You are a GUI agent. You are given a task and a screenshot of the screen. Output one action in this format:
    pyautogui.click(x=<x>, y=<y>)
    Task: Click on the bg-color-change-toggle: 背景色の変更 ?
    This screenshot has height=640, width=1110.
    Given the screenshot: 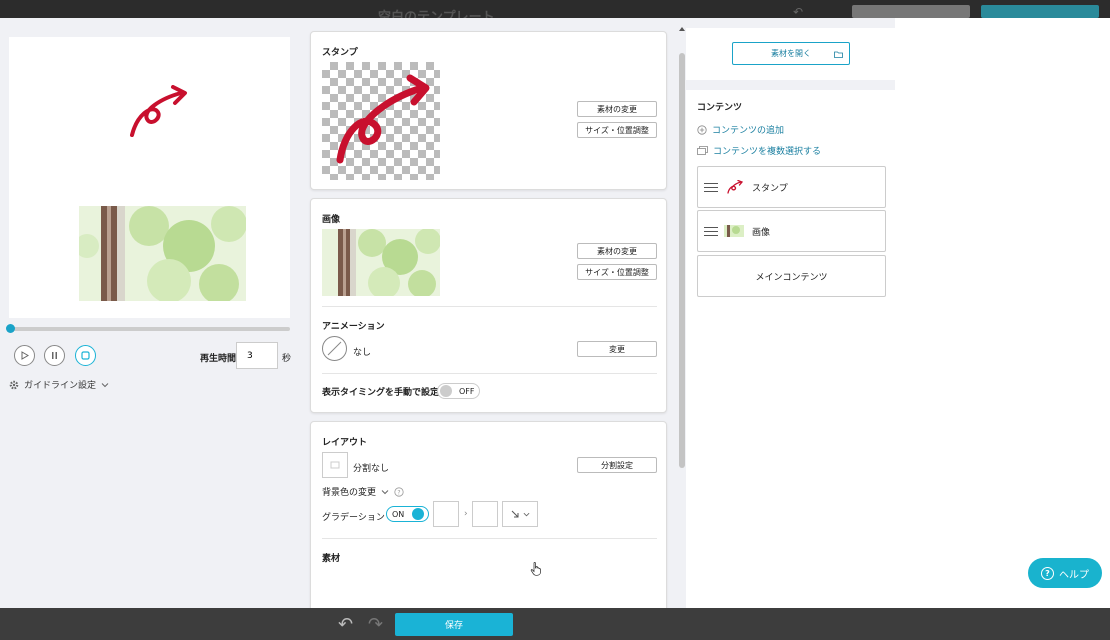 What is the action you would take?
    pyautogui.click(x=363, y=491)
    